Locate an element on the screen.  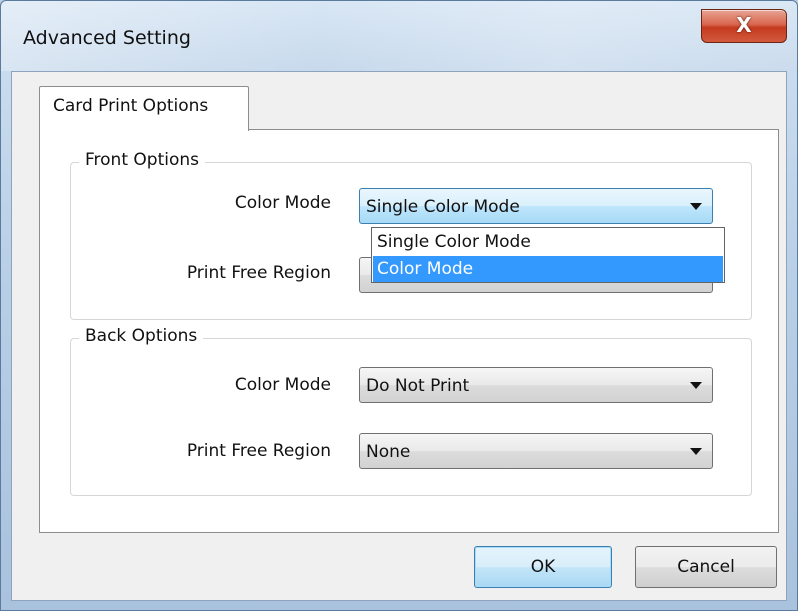
front-color-mode-select: Single Color Mode is located at coordinates (536, 206).